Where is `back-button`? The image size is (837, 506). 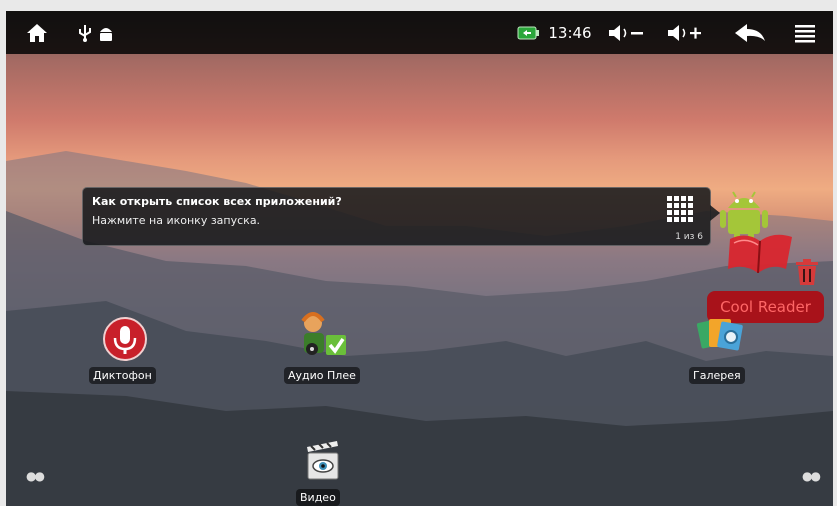 back-button is located at coordinates (750, 32).